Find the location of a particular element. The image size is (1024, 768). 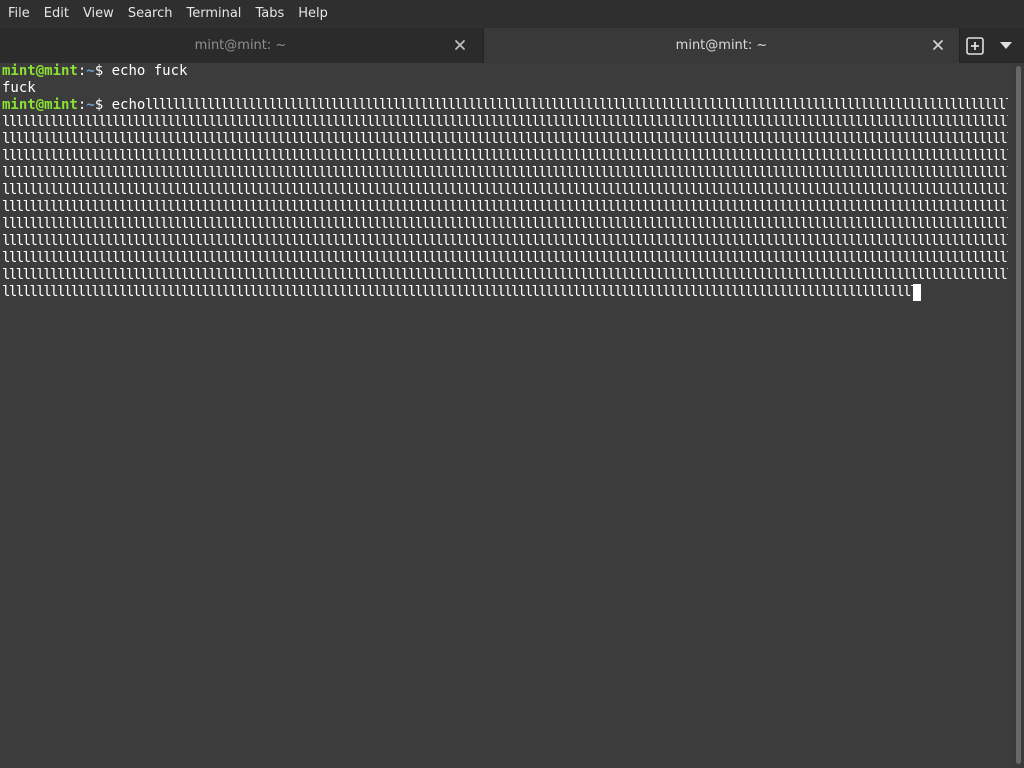

scrollbar-thumb is located at coordinates (1018, 415).